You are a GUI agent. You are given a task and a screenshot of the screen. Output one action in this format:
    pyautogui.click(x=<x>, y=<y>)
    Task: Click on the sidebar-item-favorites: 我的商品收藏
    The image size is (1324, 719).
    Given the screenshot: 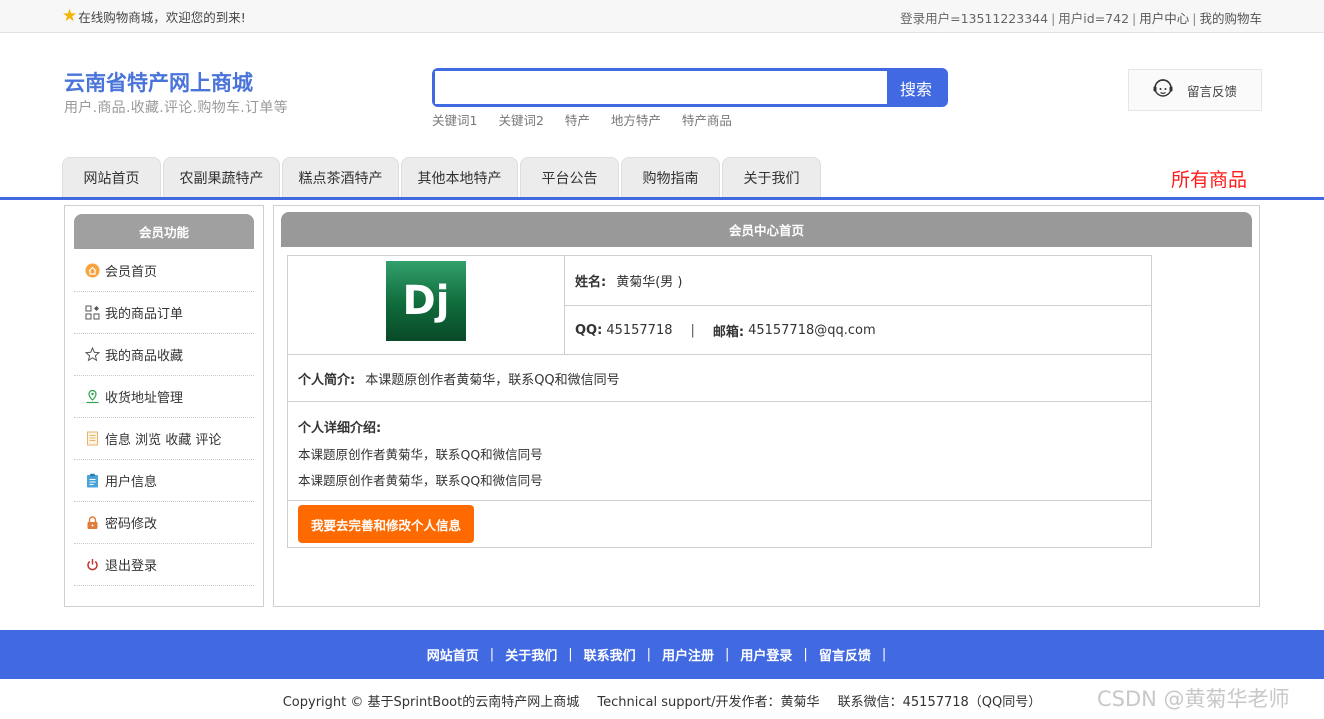 What is the action you would take?
    pyautogui.click(x=164, y=355)
    